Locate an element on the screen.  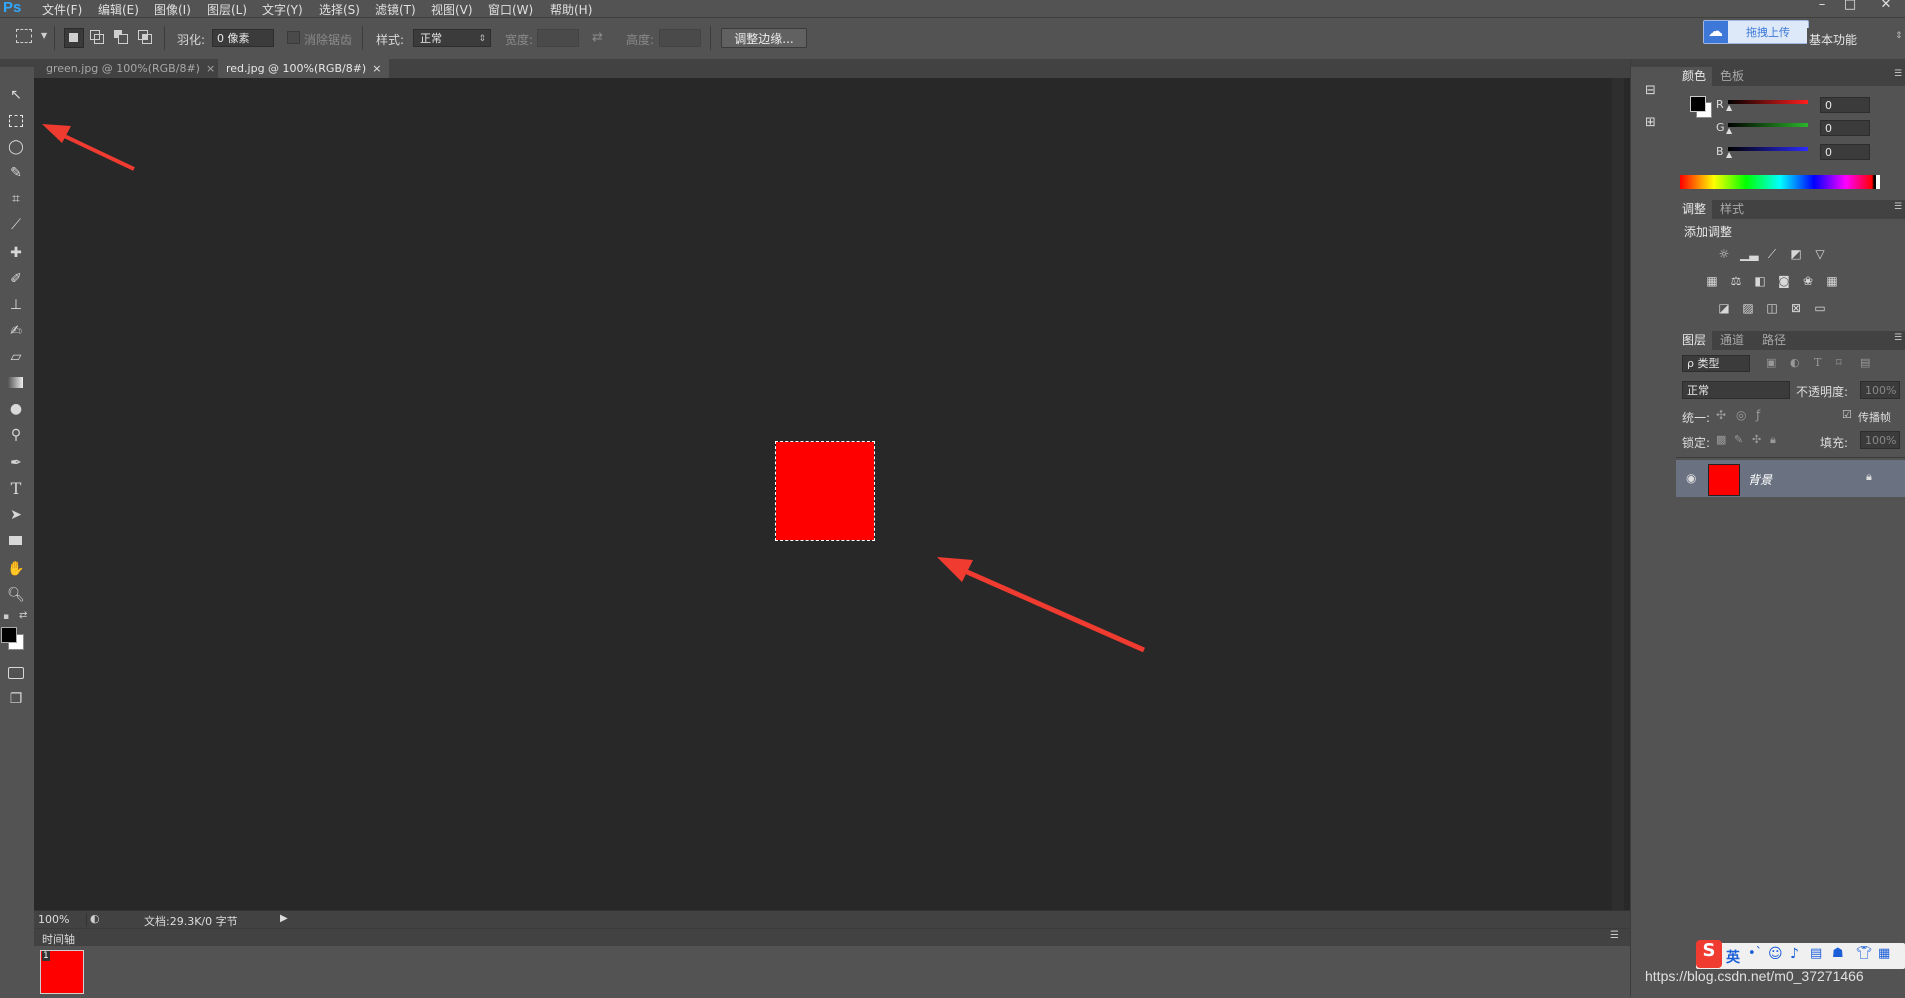
tab-channels: 通道 is located at coordinates (1732, 340).